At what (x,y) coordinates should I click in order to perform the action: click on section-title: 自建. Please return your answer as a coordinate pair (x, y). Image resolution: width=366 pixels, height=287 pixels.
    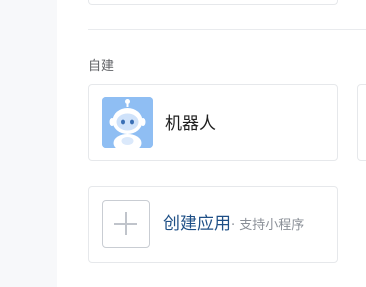
    Looking at the image, I should click on (101, 66).